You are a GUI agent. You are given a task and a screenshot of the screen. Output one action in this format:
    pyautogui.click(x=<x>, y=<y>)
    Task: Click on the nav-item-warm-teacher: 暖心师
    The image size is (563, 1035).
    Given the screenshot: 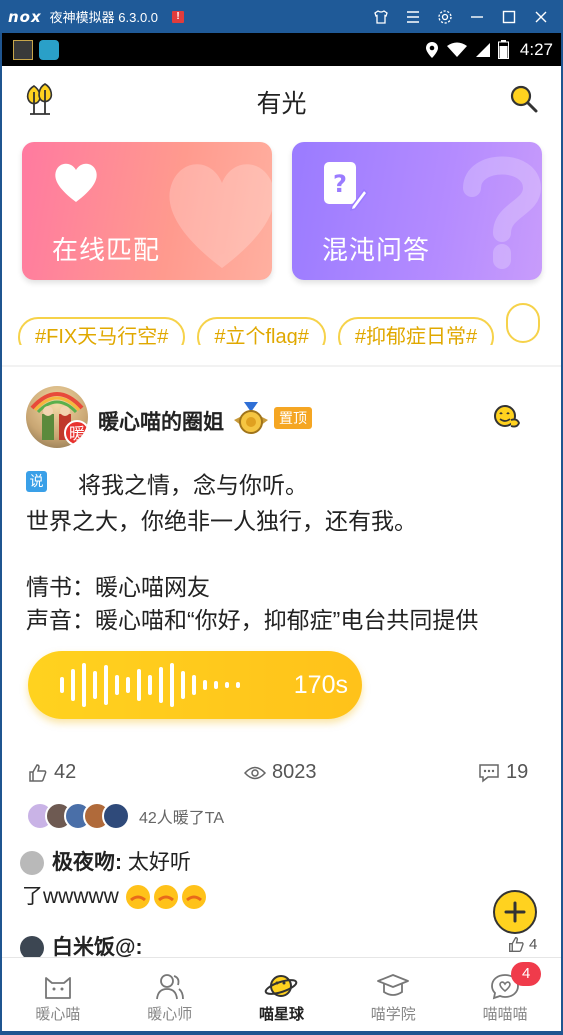 What is the action you would take?
    pyautogui.click(x=170, y=994)
    